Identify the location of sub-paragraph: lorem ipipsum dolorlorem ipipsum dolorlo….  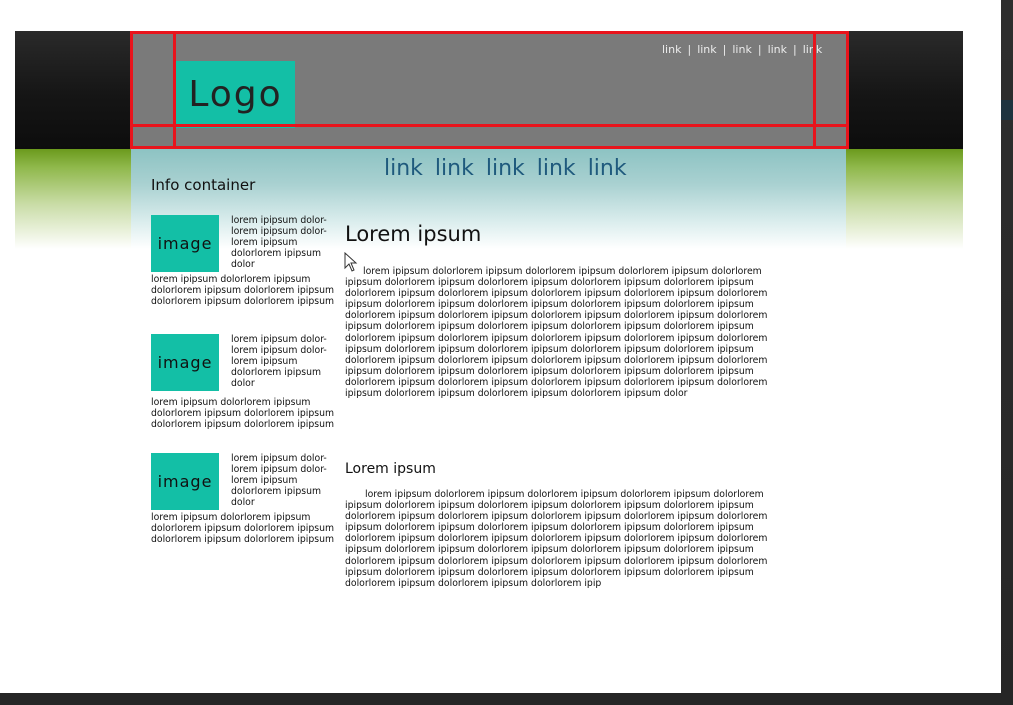
(556, 539).